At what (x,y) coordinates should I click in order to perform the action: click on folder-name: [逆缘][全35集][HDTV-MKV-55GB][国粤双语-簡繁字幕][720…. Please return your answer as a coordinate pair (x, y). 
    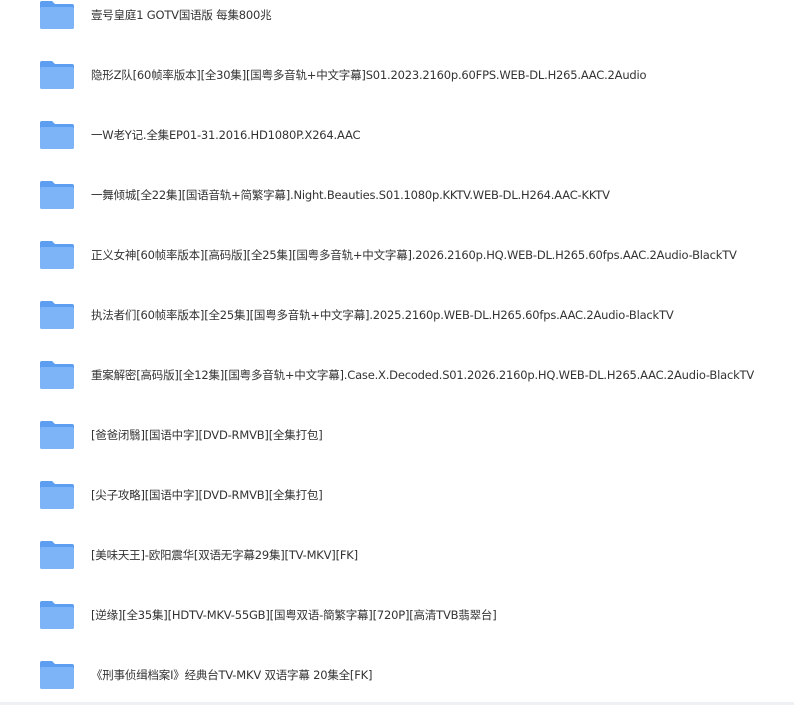
    Looking at the image, I should click on (294, 615).